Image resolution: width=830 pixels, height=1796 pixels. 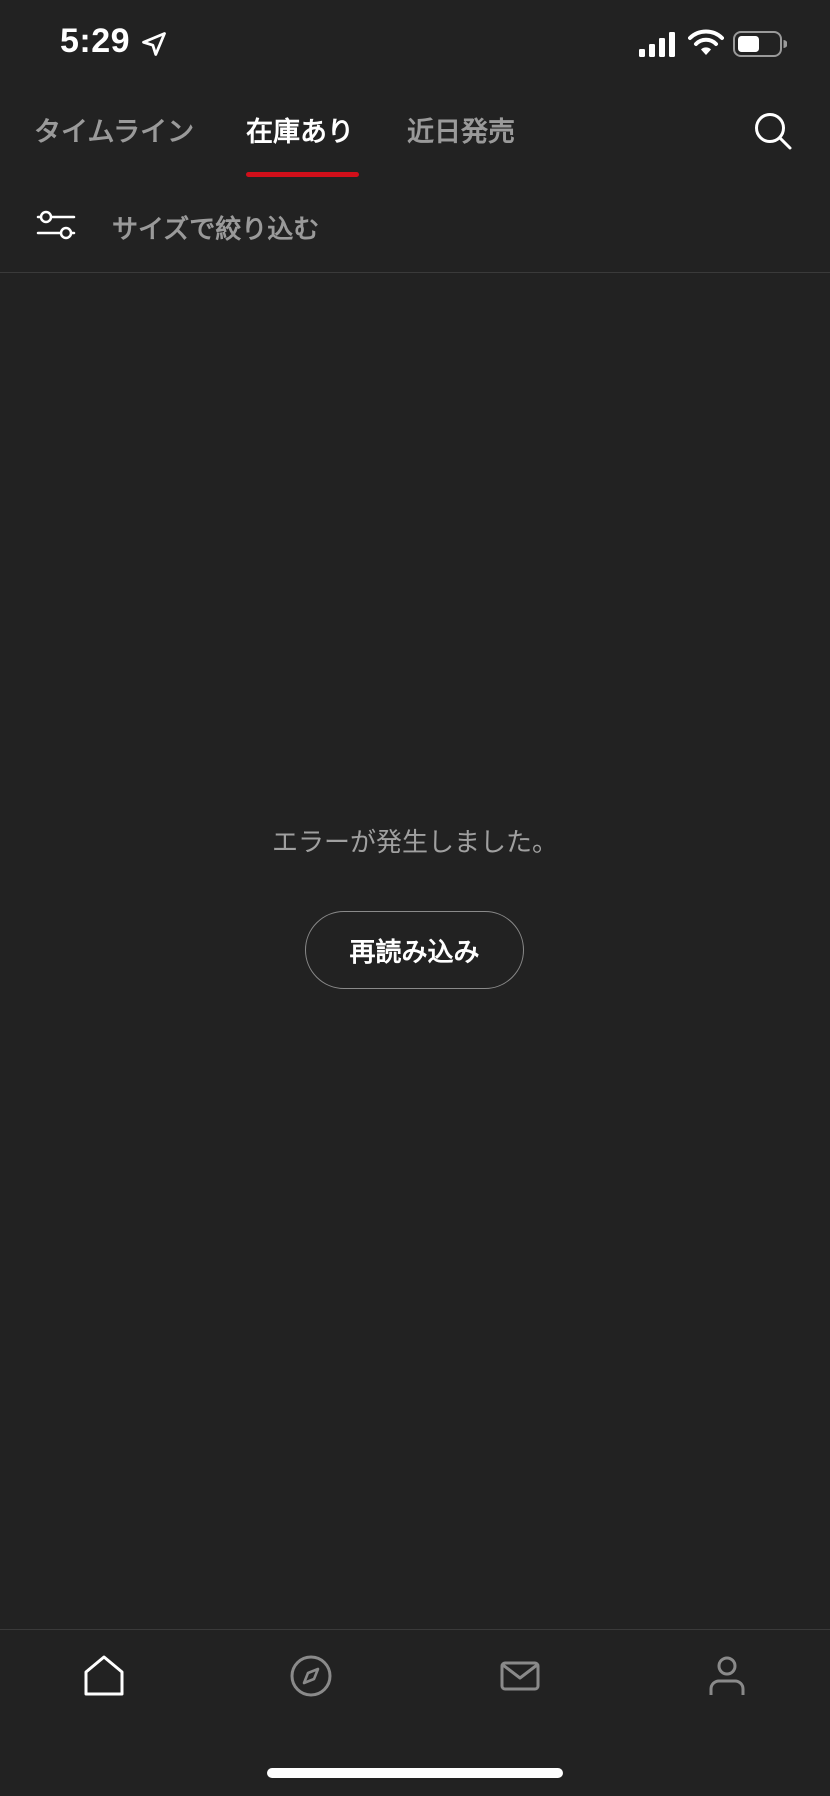 What do you see at coordinates (302, 174) in the screenshot?
I see `active-tab-indicator` at bounding box center [302, 174].